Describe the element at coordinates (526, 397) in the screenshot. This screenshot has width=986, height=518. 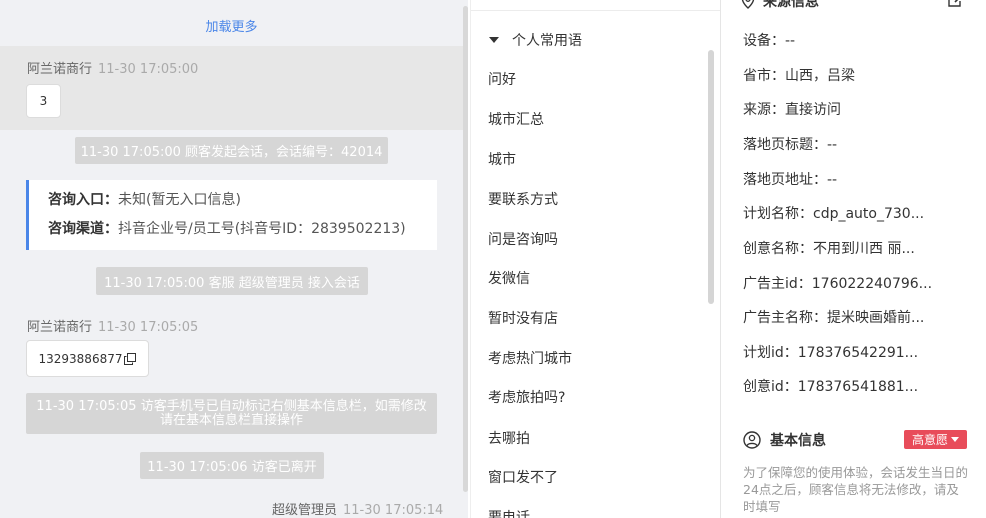
I see `phrase-item: 考虑旅拍吗?` at that location.